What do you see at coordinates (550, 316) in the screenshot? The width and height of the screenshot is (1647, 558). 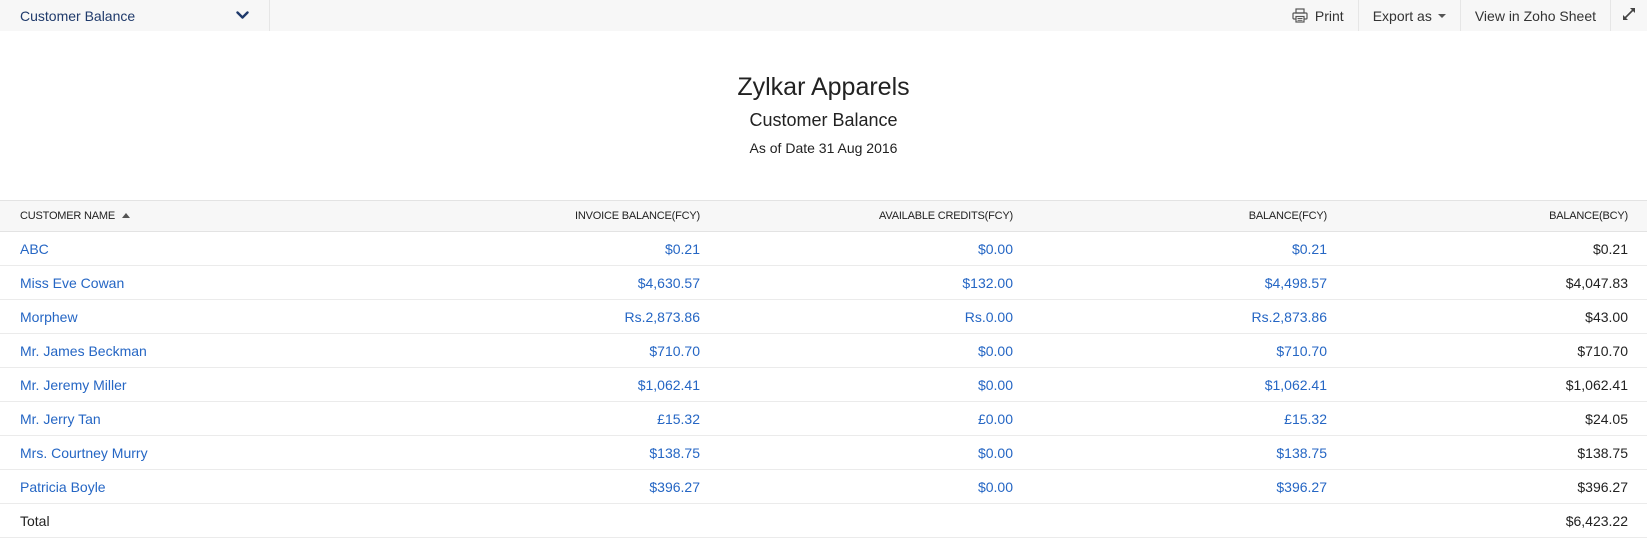 I see `invoice-balance-cell: Rs.2,873.86` at bounding box center [550, 316].